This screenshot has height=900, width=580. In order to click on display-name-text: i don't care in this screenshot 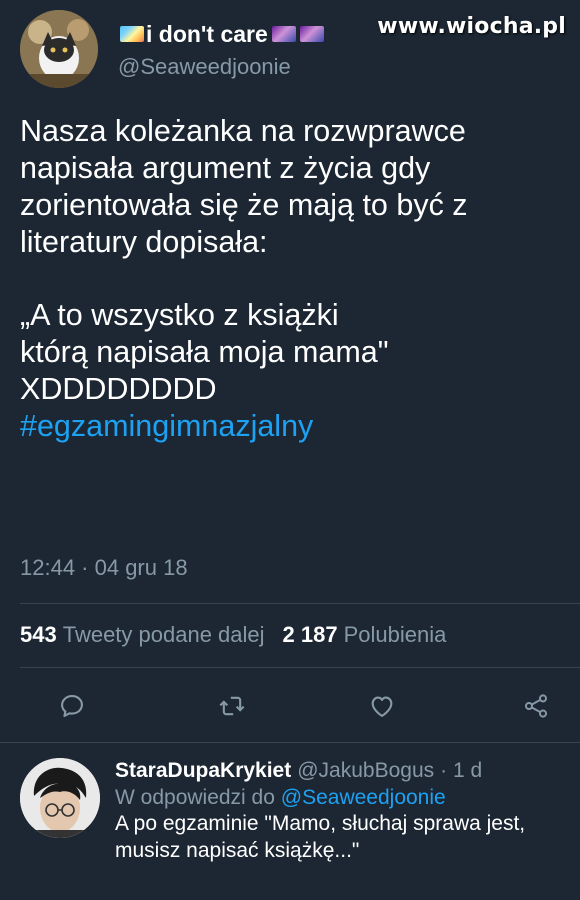, I will do `click(207, 33)`.